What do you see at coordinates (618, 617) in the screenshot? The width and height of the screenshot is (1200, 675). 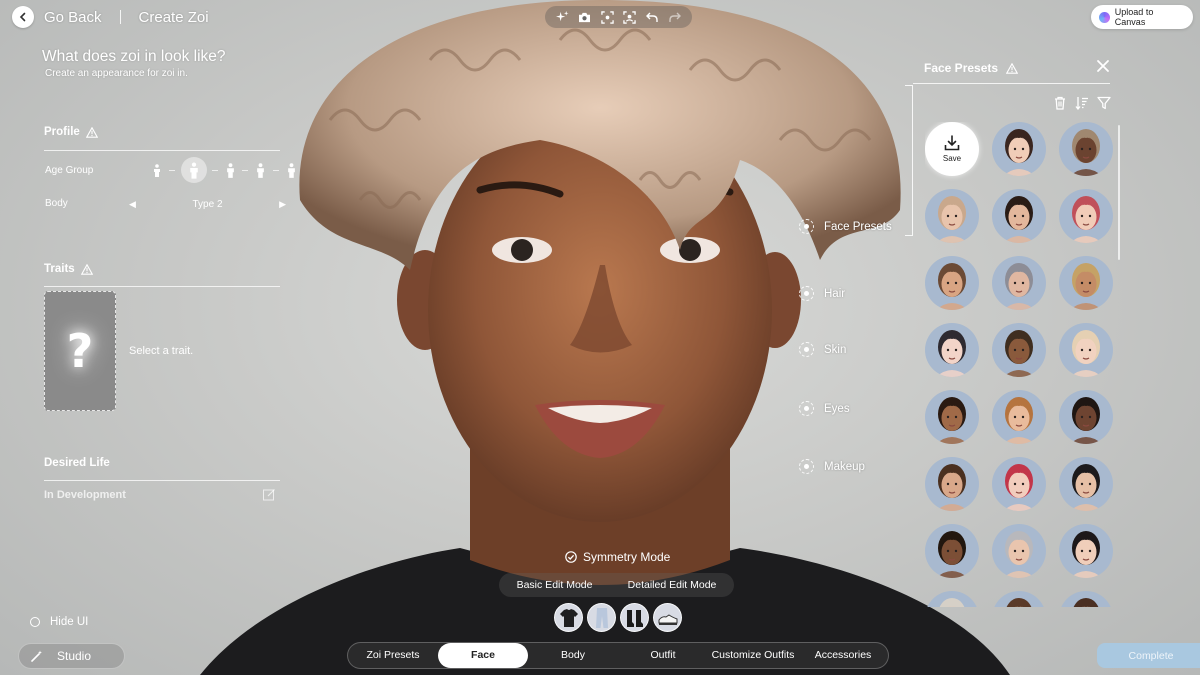 I see `outfit-quick-slots` at bounding box center [618, 617].